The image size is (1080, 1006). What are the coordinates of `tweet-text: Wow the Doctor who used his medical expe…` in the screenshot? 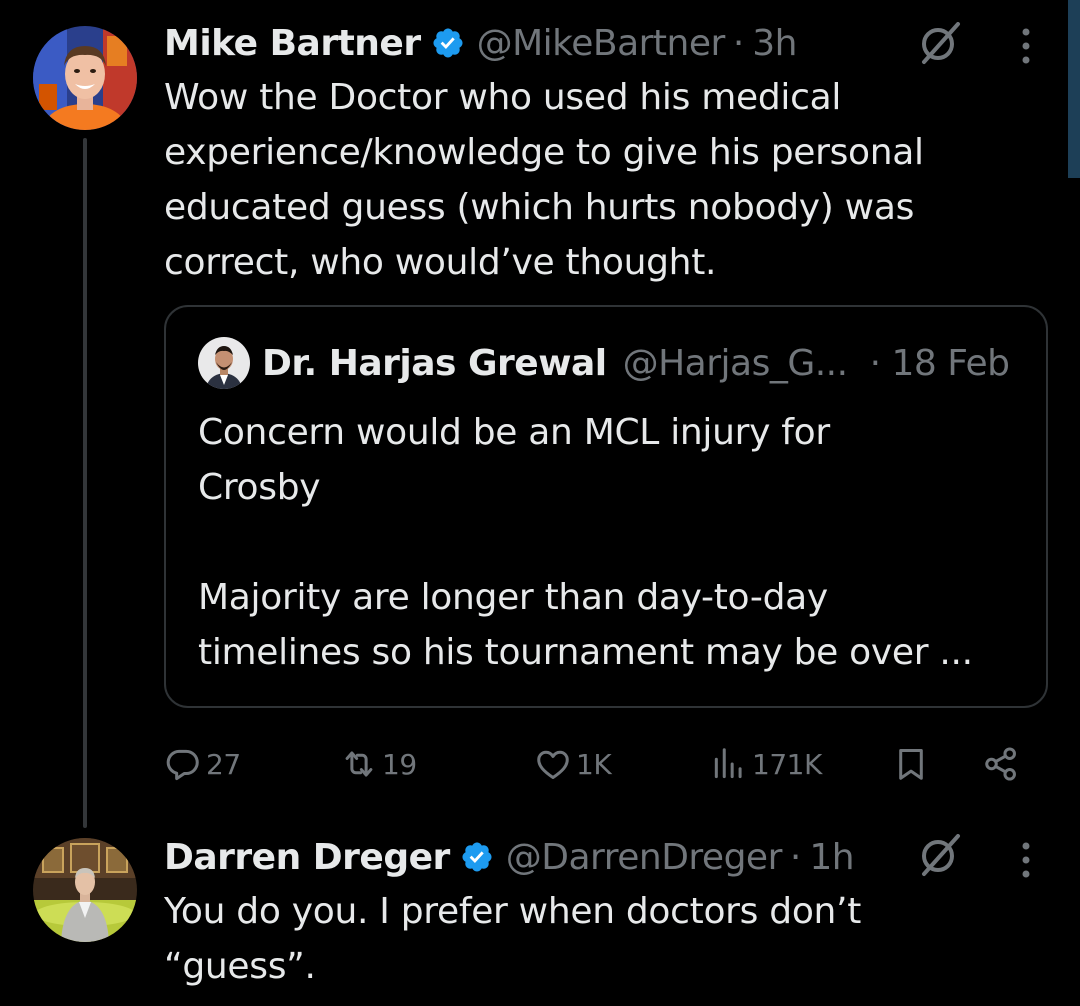 It's located at (544, 180).